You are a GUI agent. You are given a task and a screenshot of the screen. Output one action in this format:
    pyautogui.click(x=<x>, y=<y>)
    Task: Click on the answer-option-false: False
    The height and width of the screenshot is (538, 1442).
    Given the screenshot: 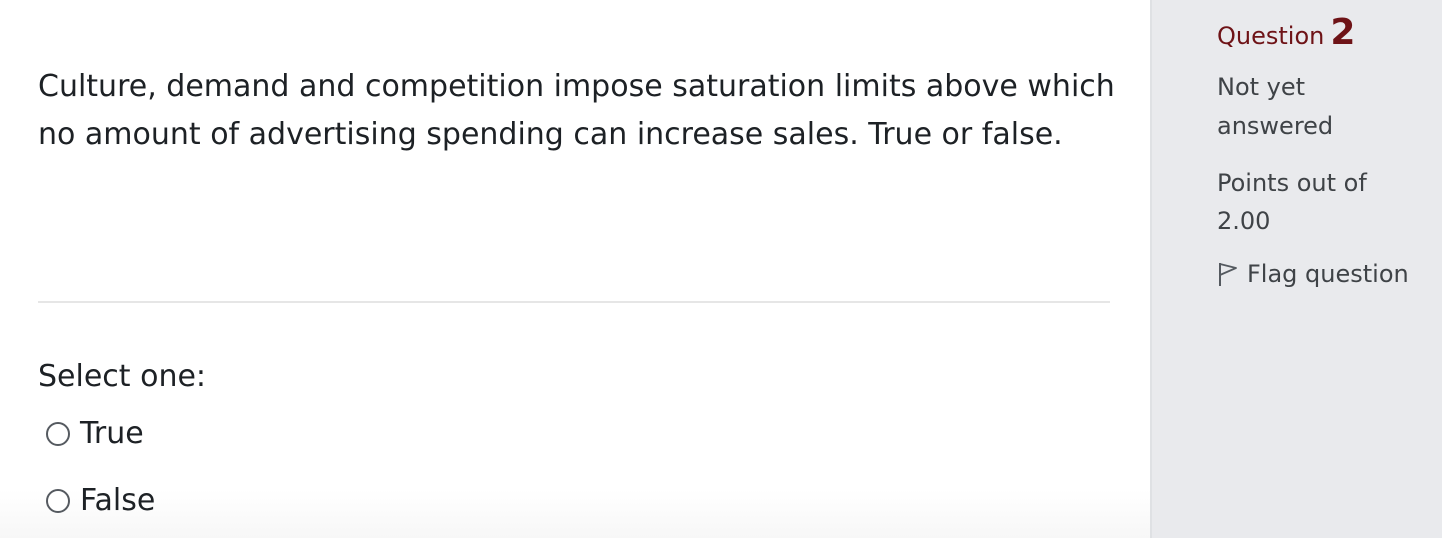 What is the action you would take?
    pyautogui.click(x=100, y=501)
    